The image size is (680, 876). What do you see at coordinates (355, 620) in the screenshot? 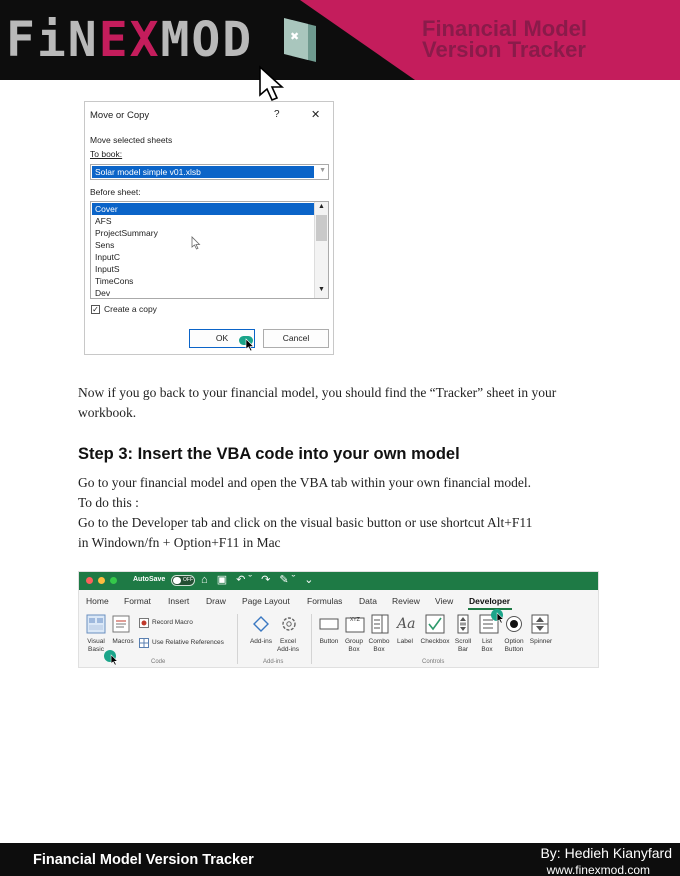
I see `group-box-icon-text: XYZ` at bounding box center [355, 620].